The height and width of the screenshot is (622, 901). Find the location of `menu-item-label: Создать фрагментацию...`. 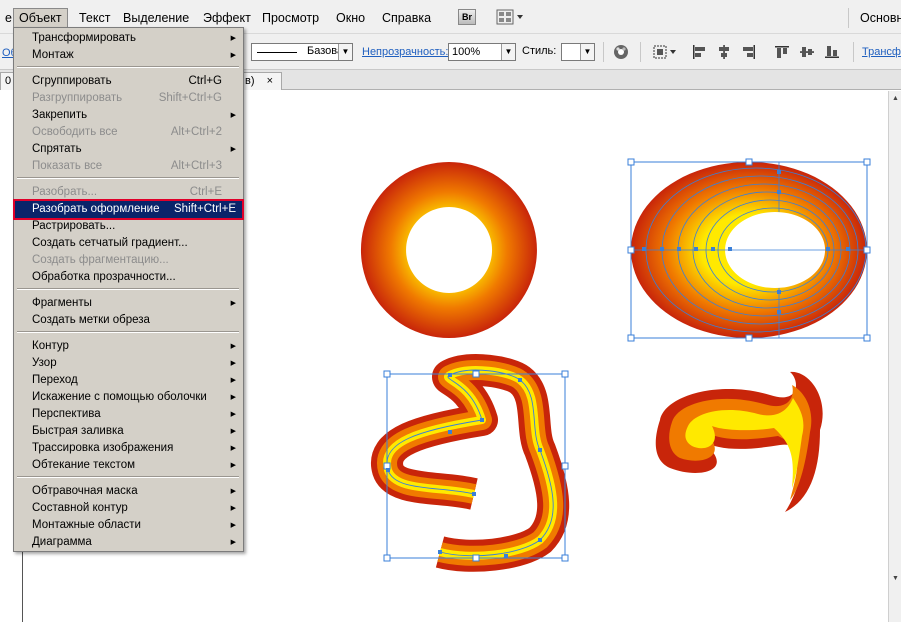

menu-item-label: Создать фрагментацию... is located at coordinates (100, 260).